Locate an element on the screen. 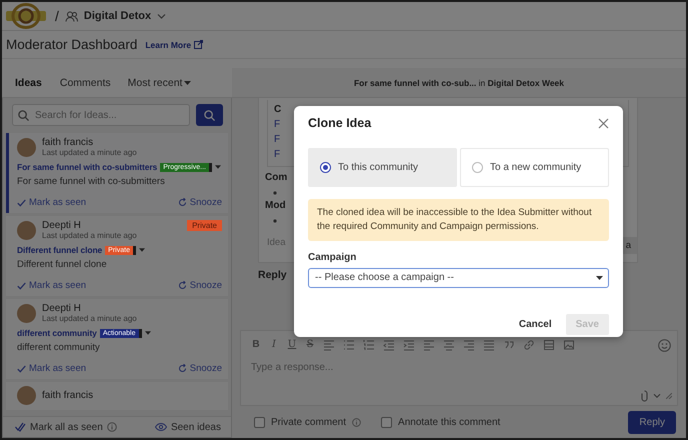 This screenshot has width=688, height=440. idea-title: different community is located at coordinates (57, 333).